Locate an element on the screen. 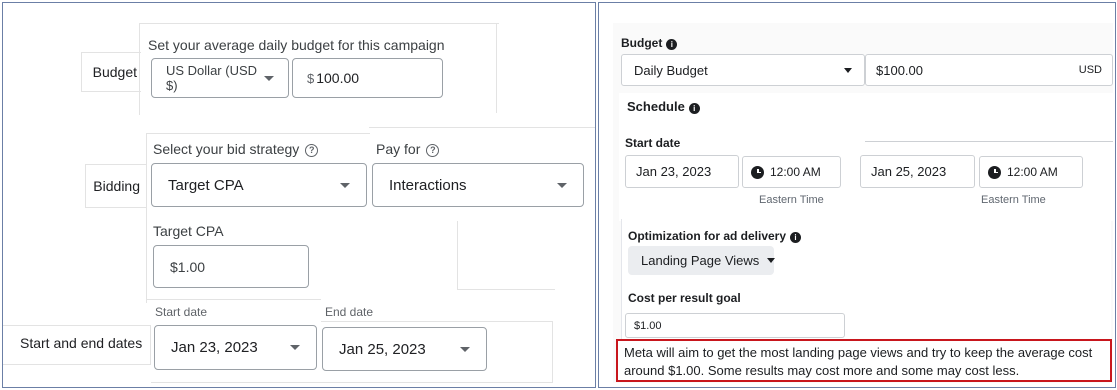 The height and width of the screenshot is (390, 1117). cost-goal-value: $1.00 is located at coordinates (648, 325).